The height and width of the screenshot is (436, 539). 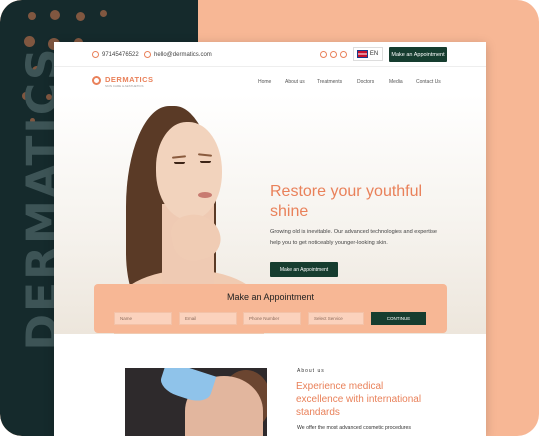 What do you see at coordinates (143, 318) in the screenshot?
I see `name-input: Name` at bounding box center [143, 318].